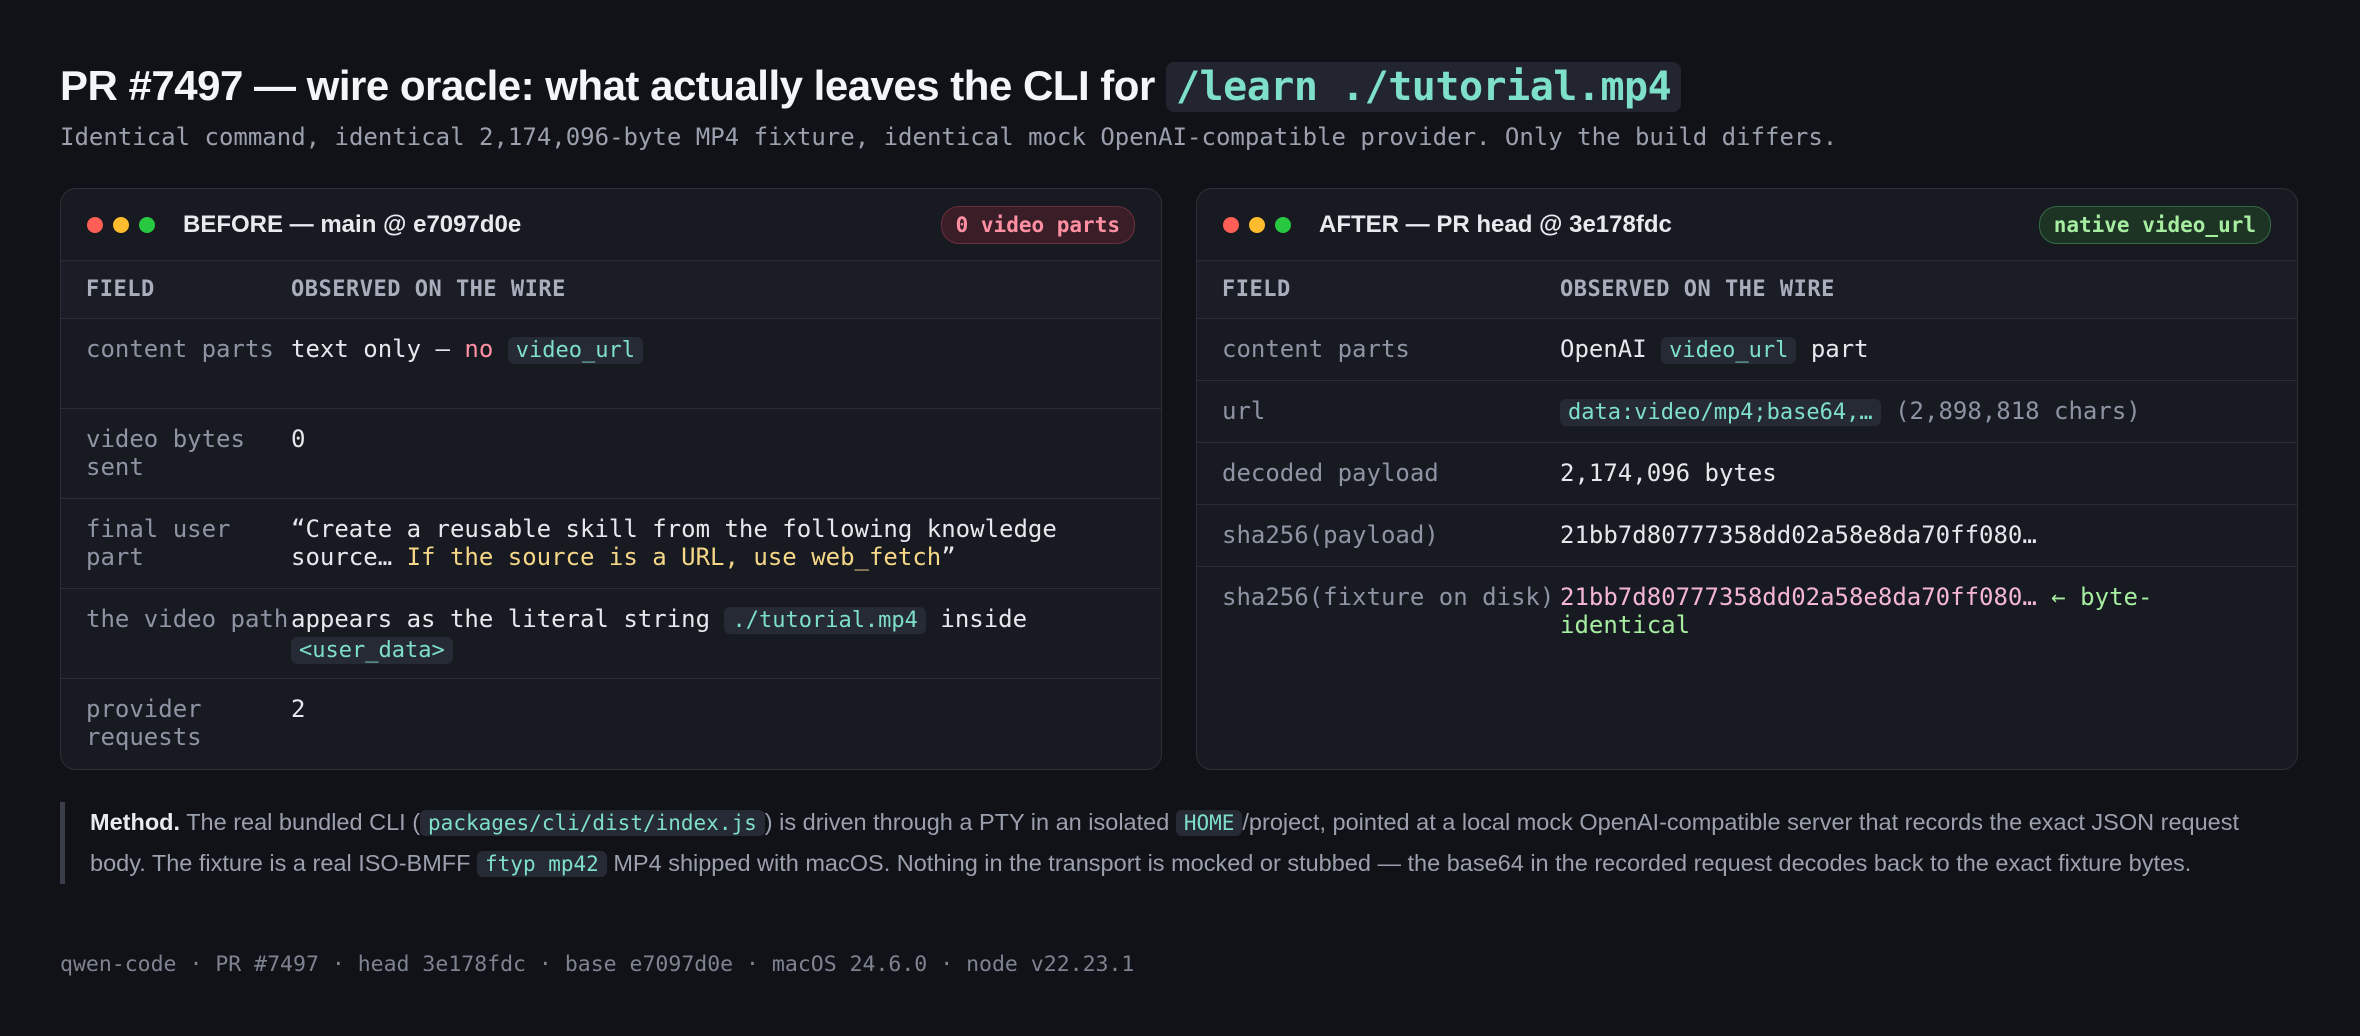 This screenshot has width=2360, height=1036. I want to click on observed-value: 2, so click(298, 709).